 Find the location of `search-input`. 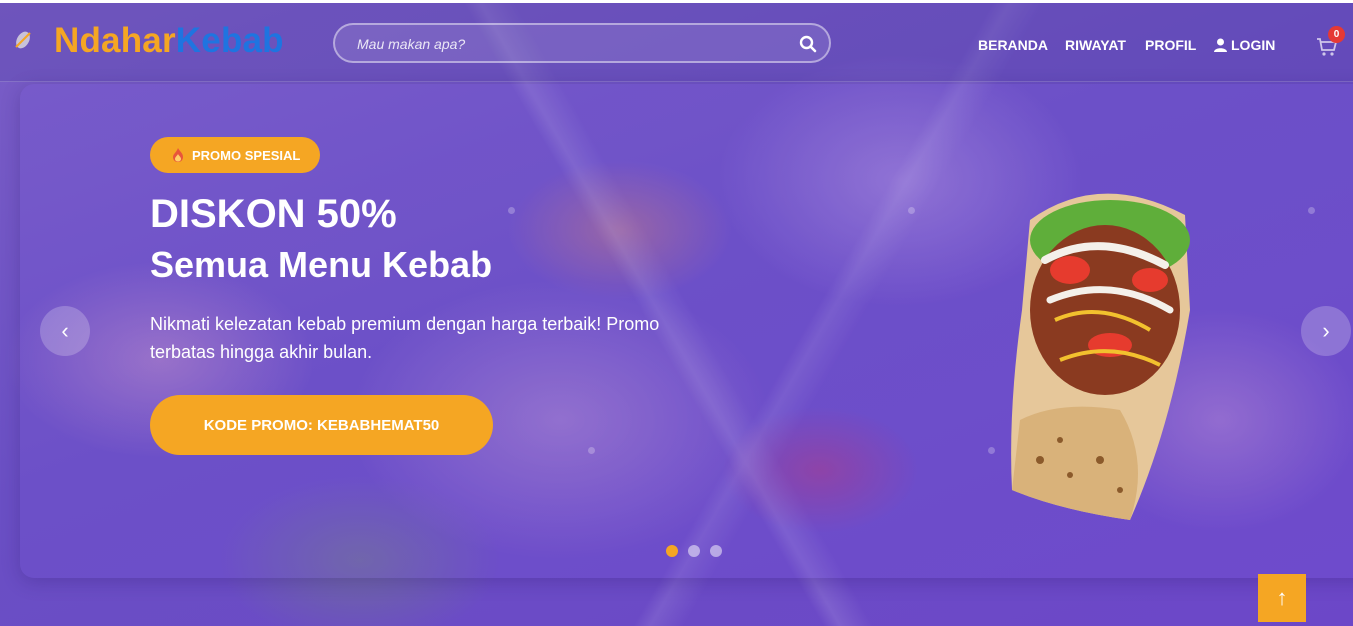

search-input is located at coordinates (567, 44).